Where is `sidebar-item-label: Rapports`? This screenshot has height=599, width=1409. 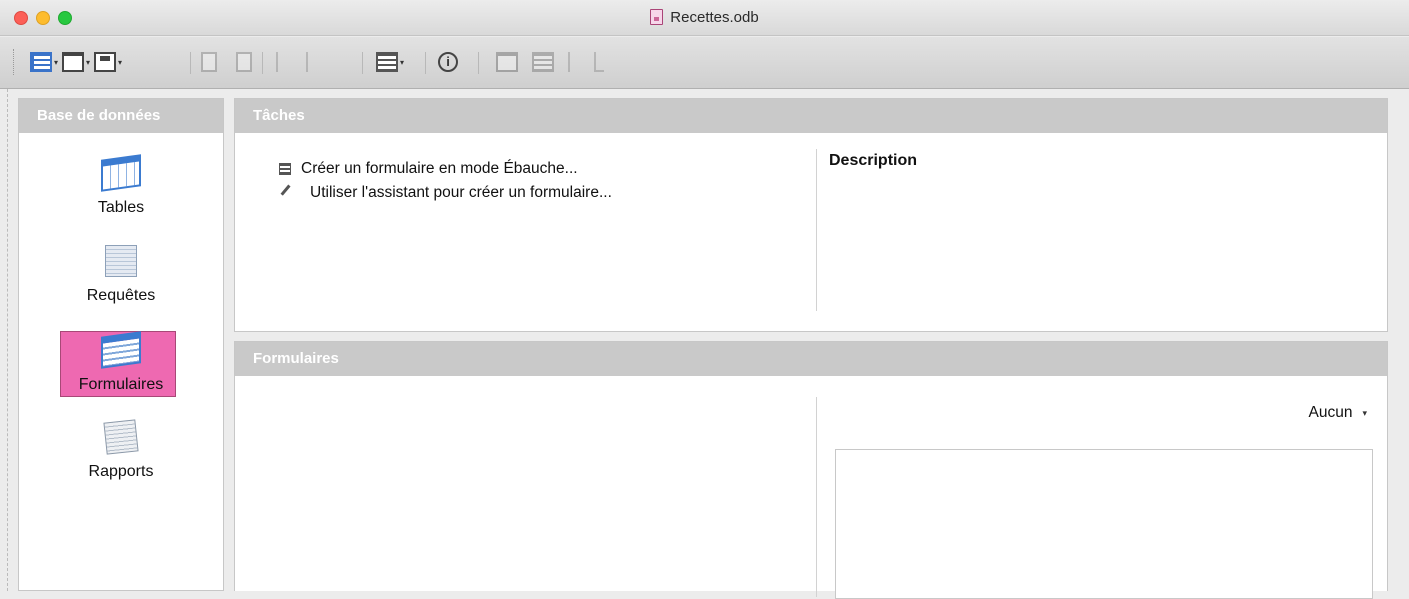 sidebar-item-label: Rapports is located at coordinates (121, 471).